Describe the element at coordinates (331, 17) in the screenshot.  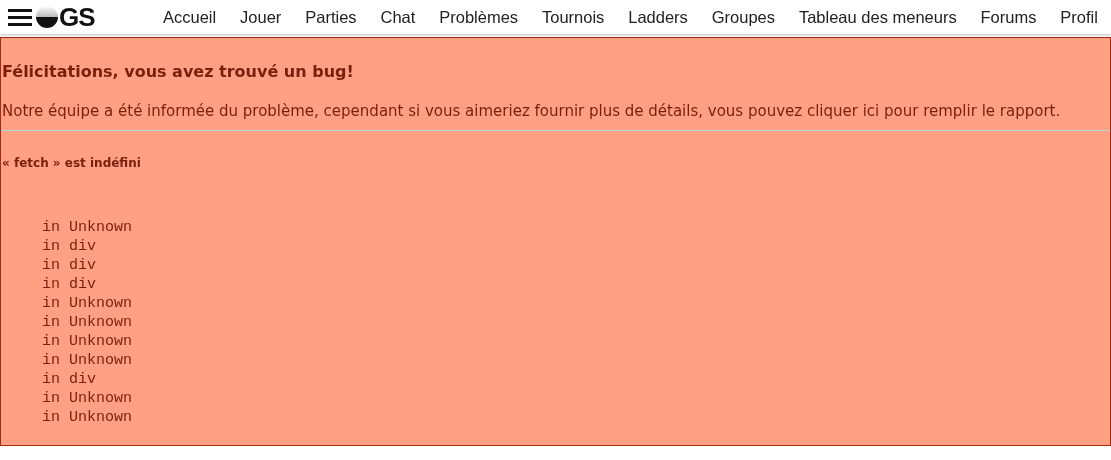
I see `nav-link: Parties` at that location.